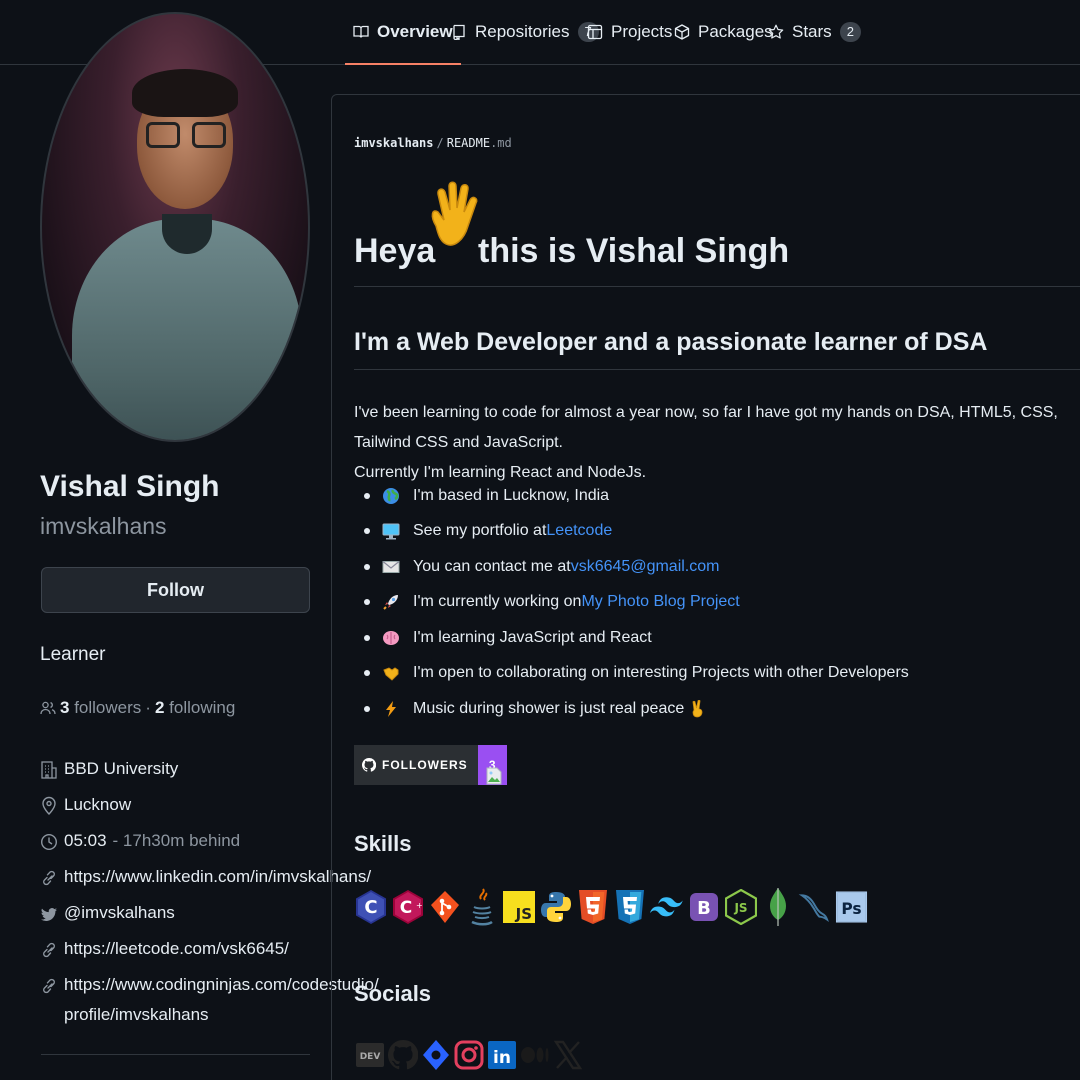  What do you see at coordinates (631, 496) in the screenshot?
I see `list-item: I'm based in Lucknow, India` at bounding box center [631, 496].